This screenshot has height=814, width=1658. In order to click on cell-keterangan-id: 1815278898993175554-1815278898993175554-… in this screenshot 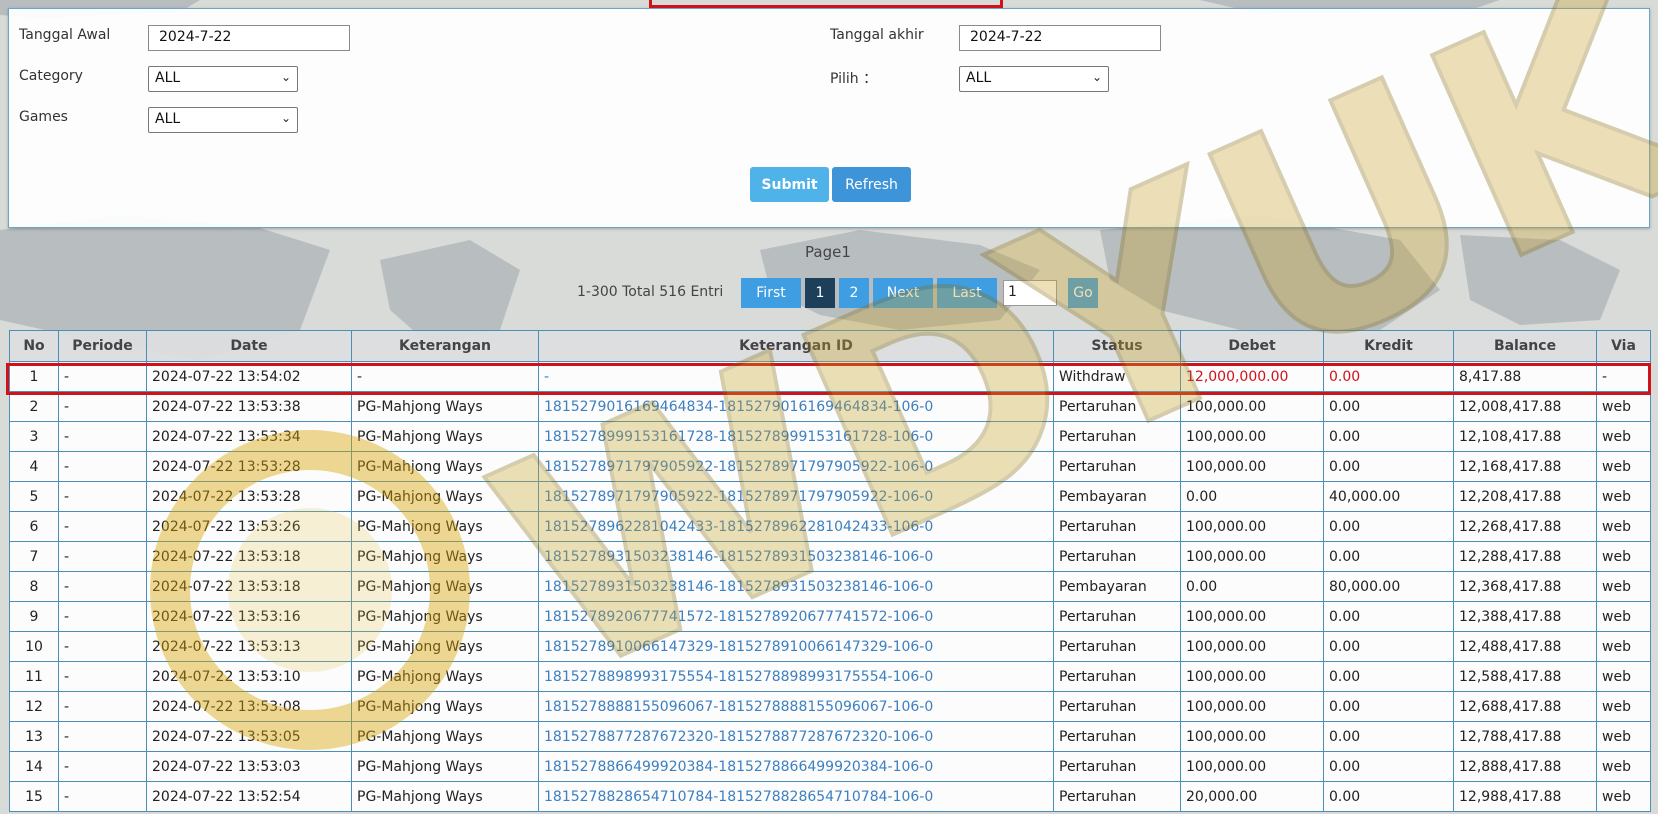, I will do `click(796, 676)`.